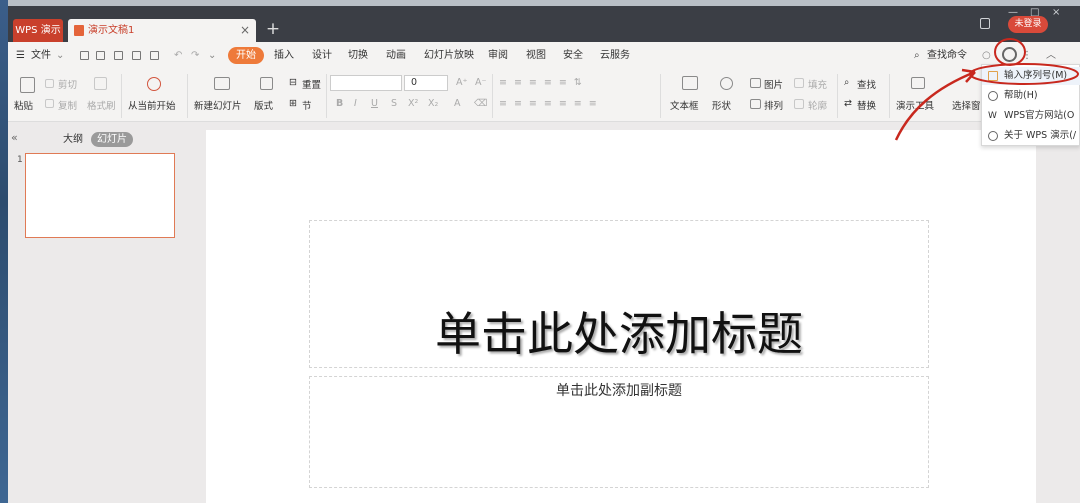 This screenshot has width=1080, height=503. Describe the element at coordinates (366, 83) in the screenshot. I see `font-name-select` at that location.